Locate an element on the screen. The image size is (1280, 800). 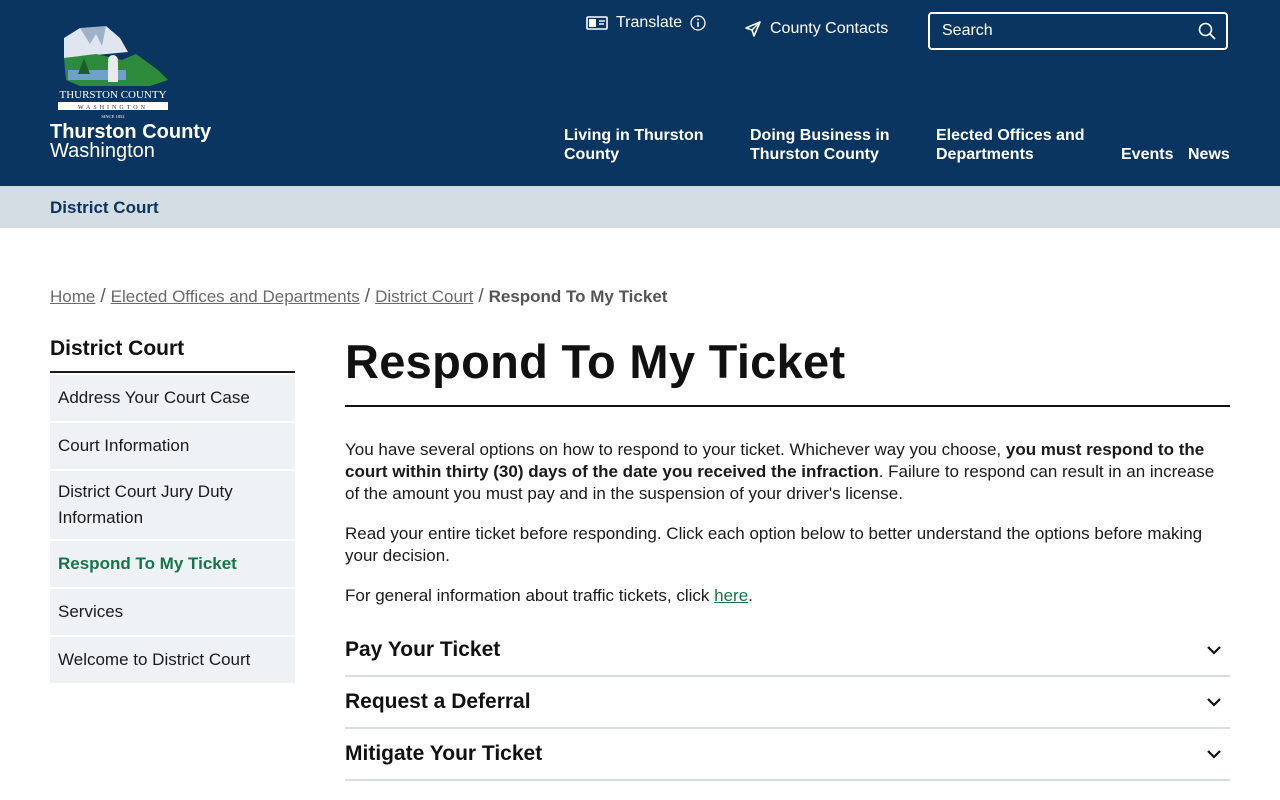
nav-living-in-thurston: Living in Thurston County is located at coordinates (634, 145).